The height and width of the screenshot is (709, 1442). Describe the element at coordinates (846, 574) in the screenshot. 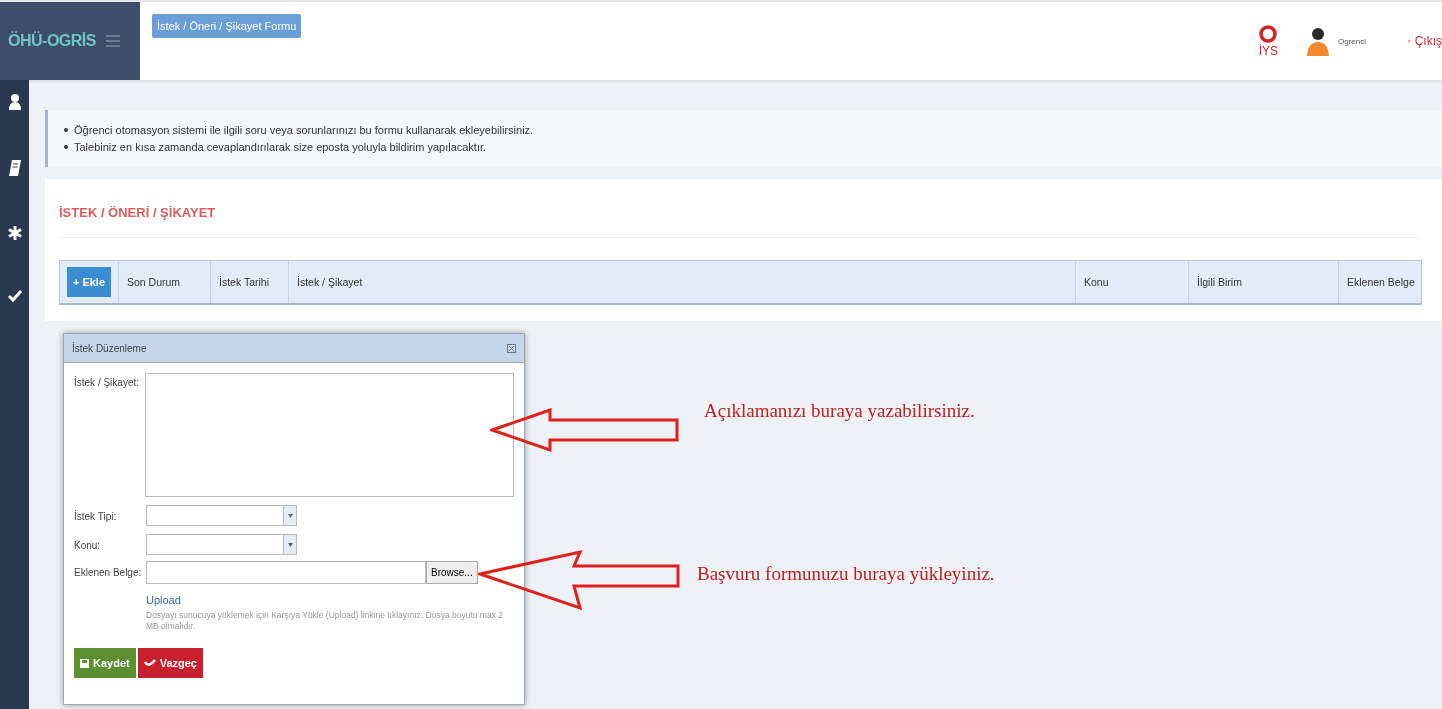

I see `annotation-text: Başvuru formunuzu buraya yükleyiniz.` at that location.